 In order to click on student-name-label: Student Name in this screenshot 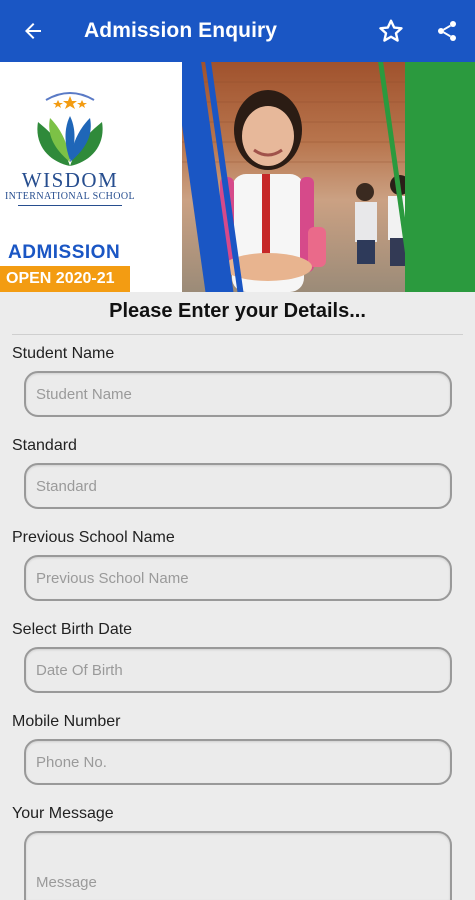, I will do `click(63, 353)`.